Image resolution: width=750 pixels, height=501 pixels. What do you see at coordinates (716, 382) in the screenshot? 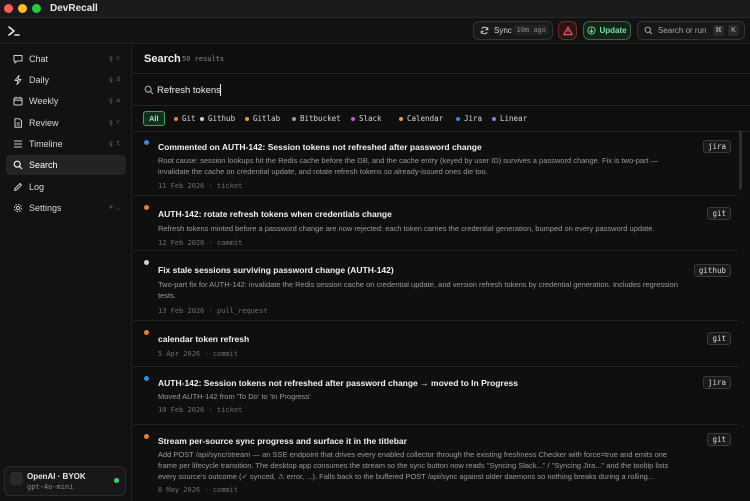
I see `source-badge: jira` at bounding box center [716, 382].